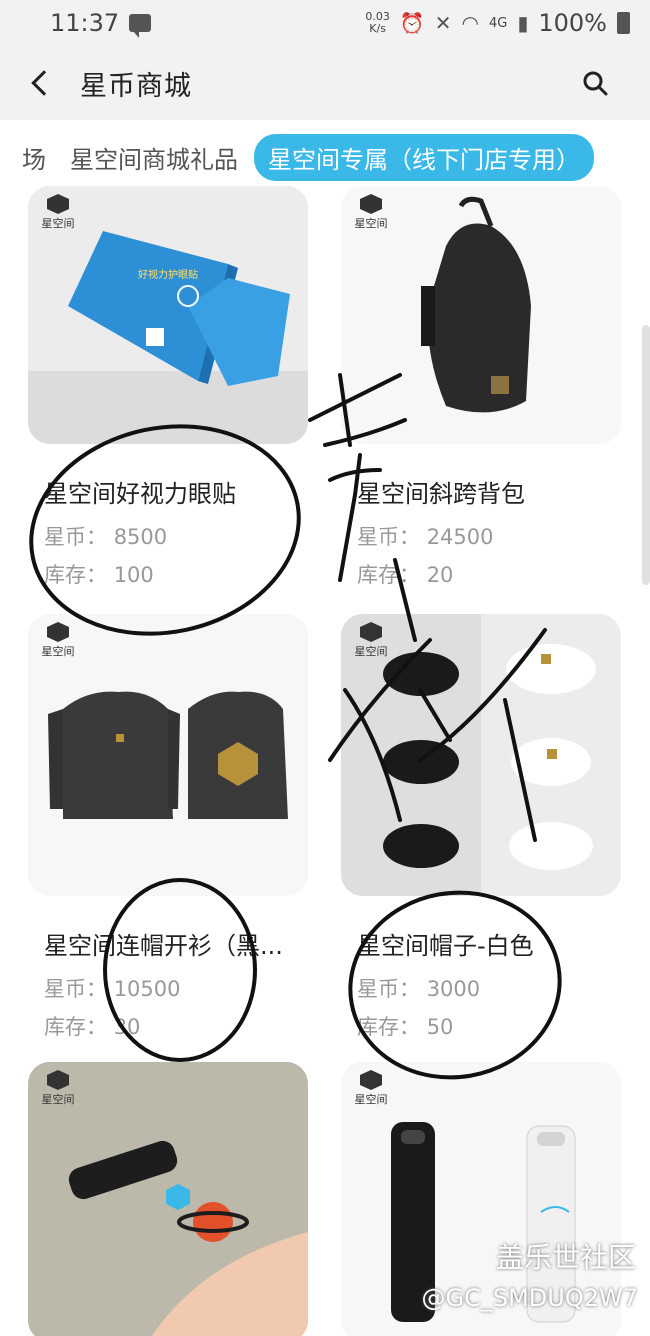  What do you see at coordinates (460, 537) in the screenshot?
I see `price-value: 24500` at bounding box center [460, 537].